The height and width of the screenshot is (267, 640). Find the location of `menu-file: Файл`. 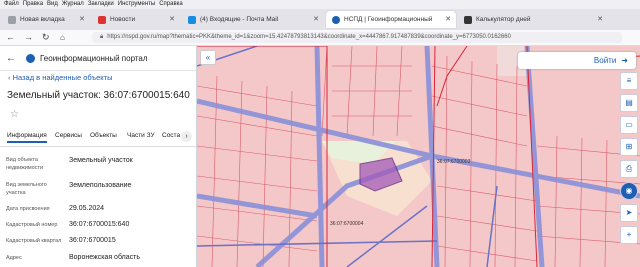

menu-file: Файл is located at coordinates (11, 4).